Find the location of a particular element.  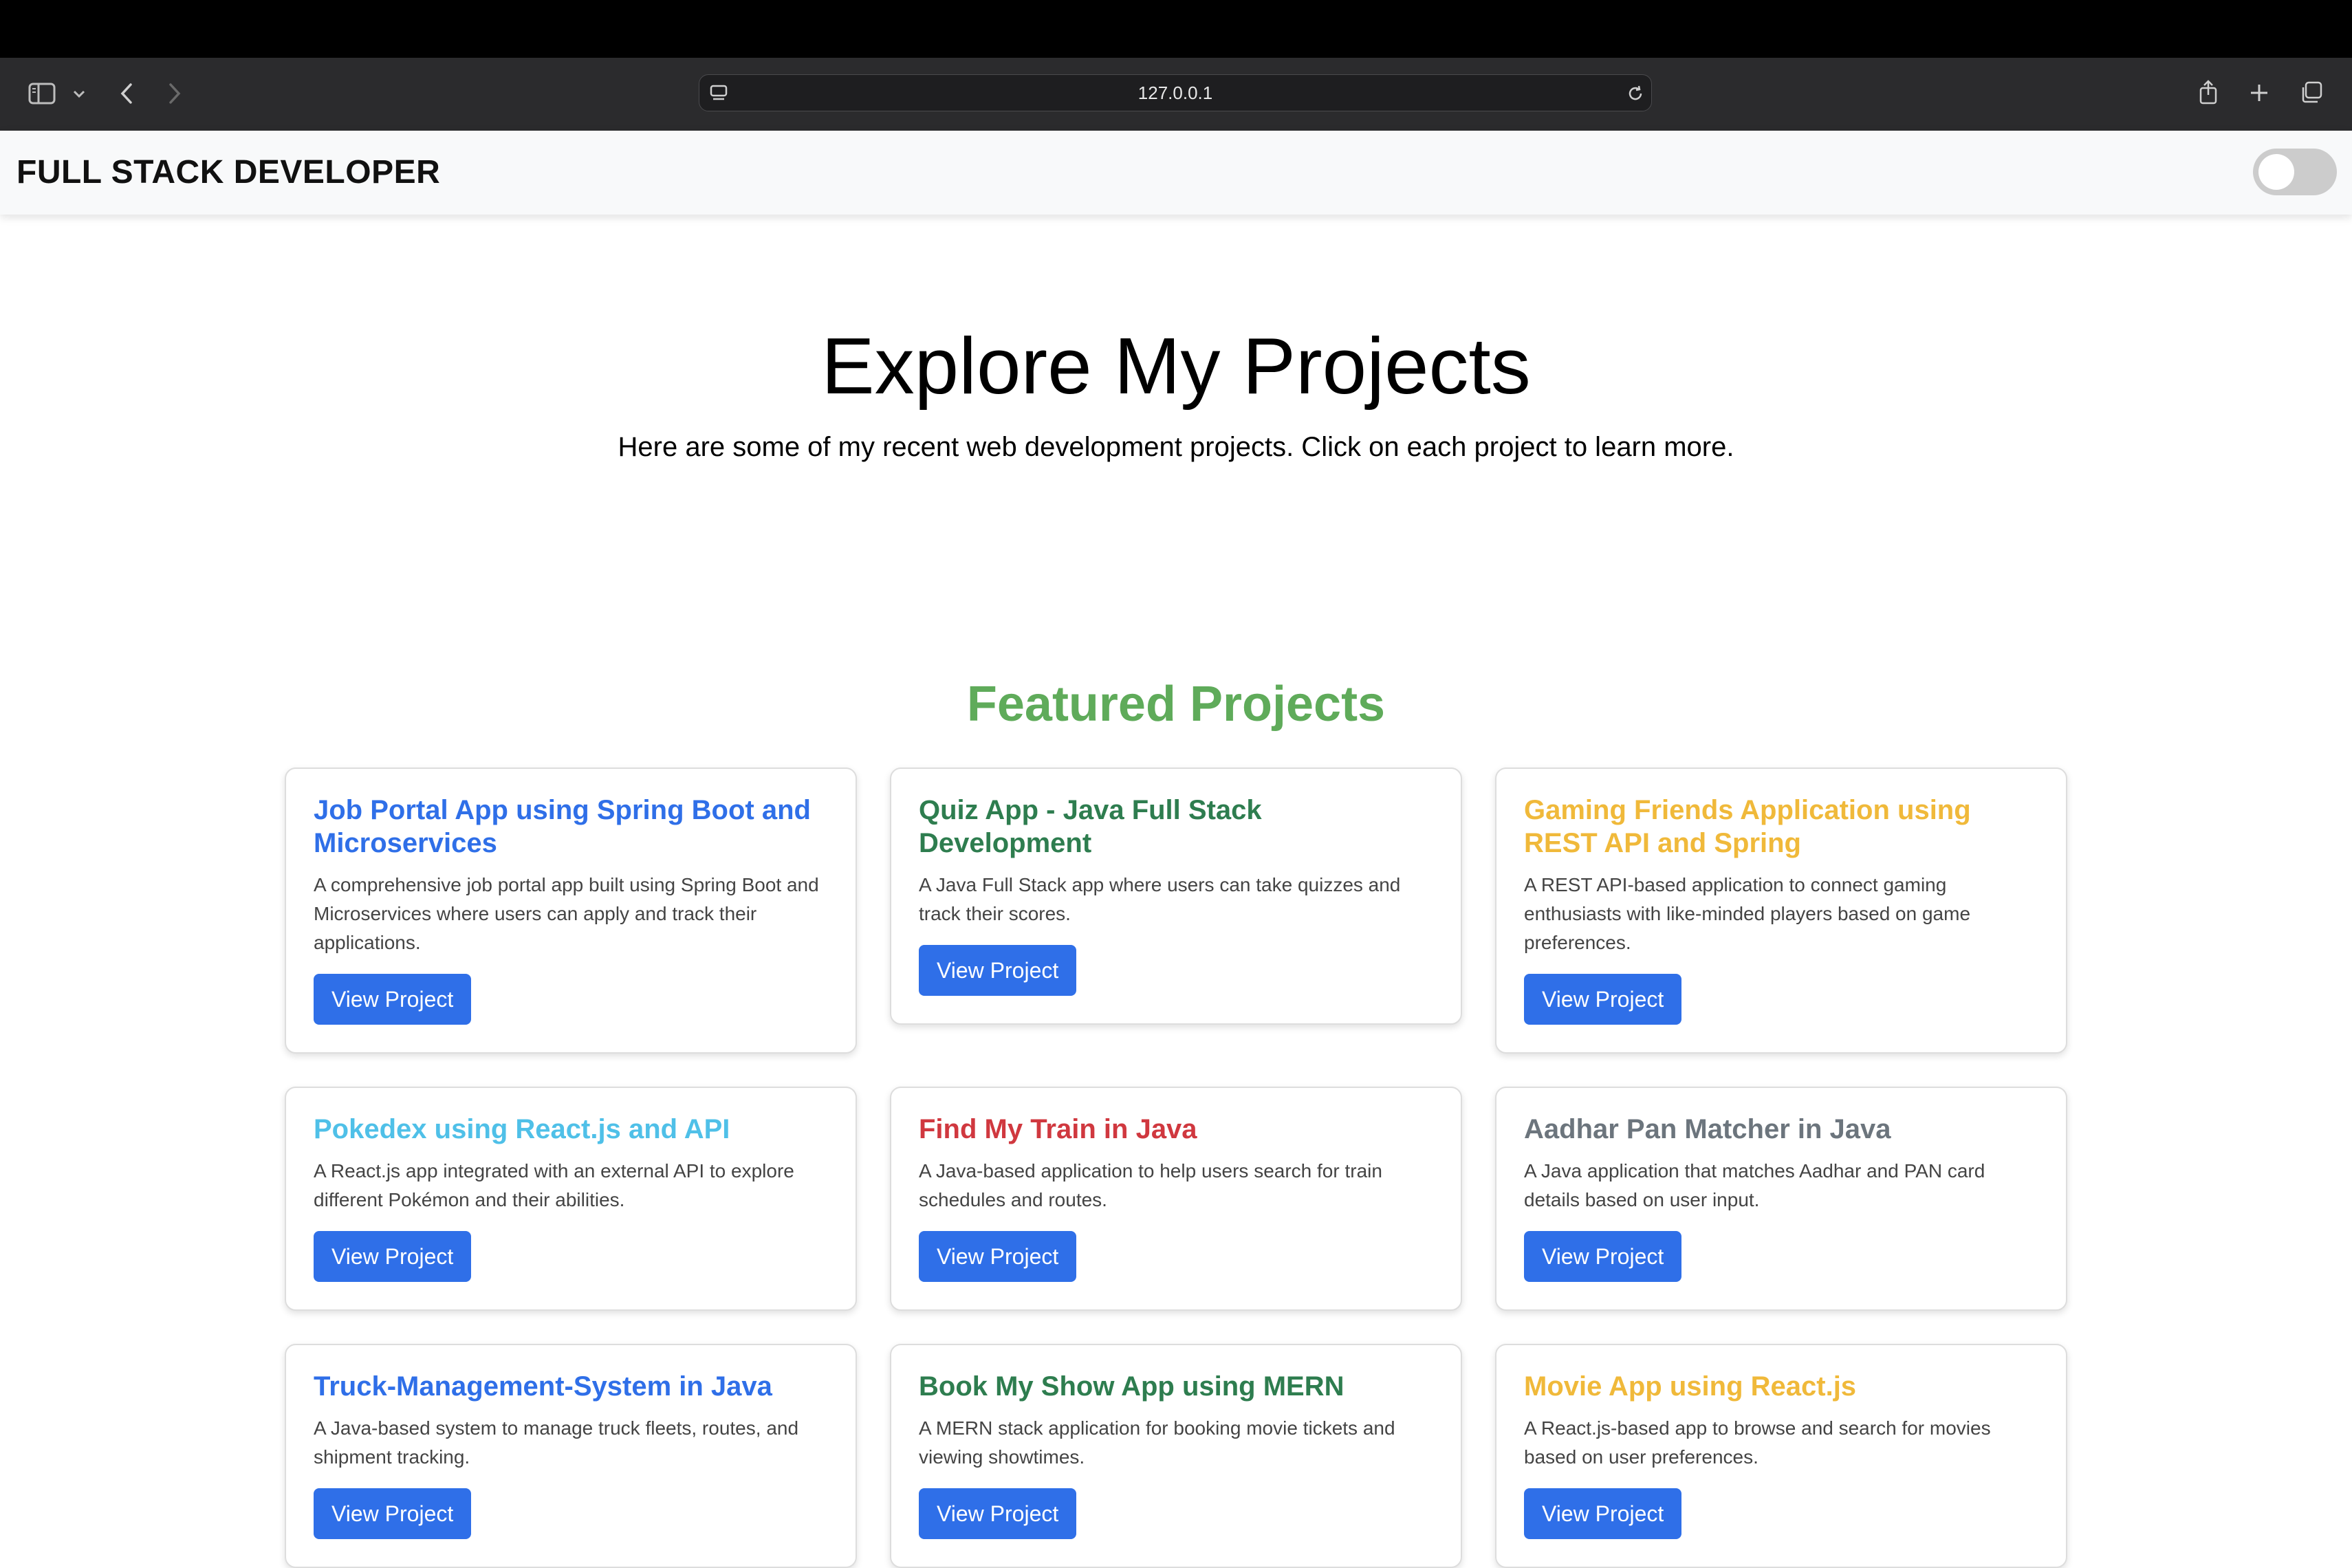

project-title: Book My Show App using MERN is located at coordinates (1131, 1386).